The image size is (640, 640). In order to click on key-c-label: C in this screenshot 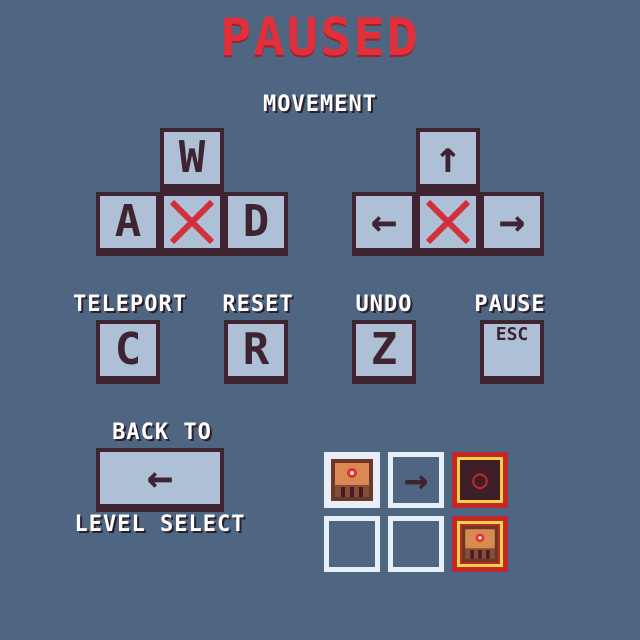, I will do `click(128, 349)`.